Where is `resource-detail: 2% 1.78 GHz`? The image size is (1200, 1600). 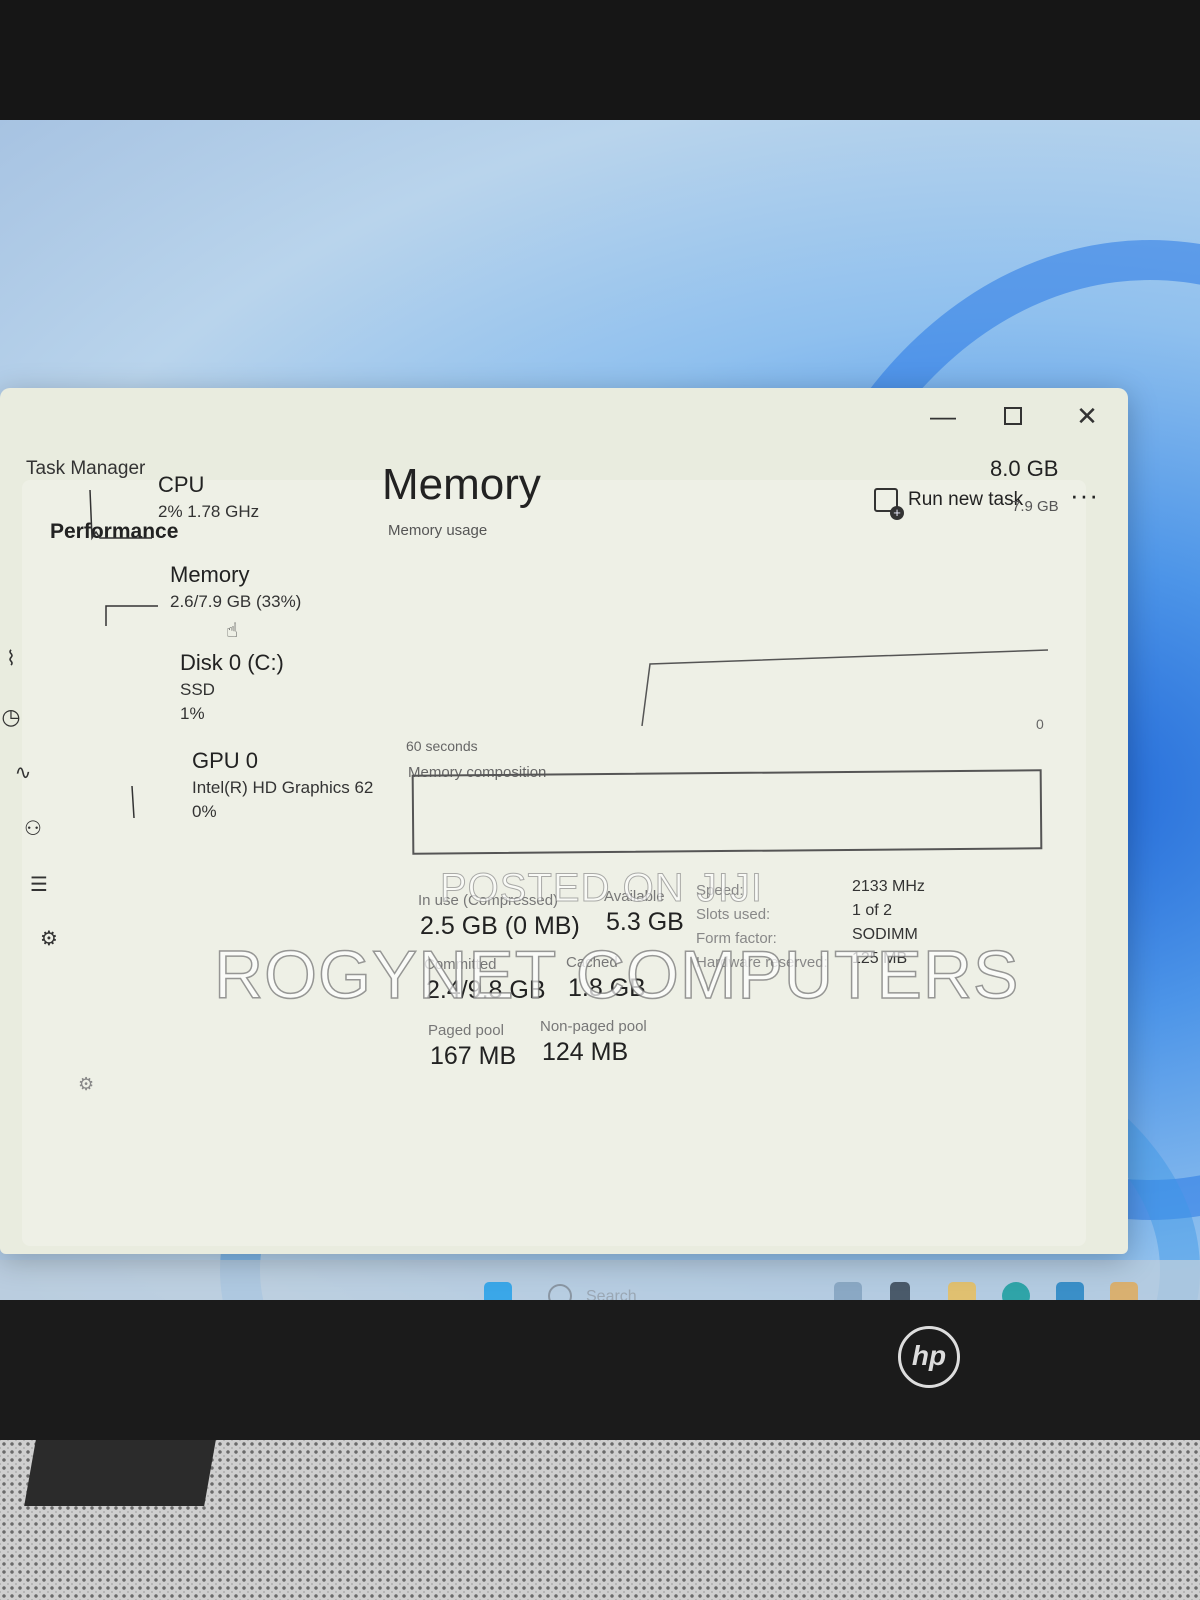
resource-detail: 2% 1.78 GHz is located at coordinates (209, 511).